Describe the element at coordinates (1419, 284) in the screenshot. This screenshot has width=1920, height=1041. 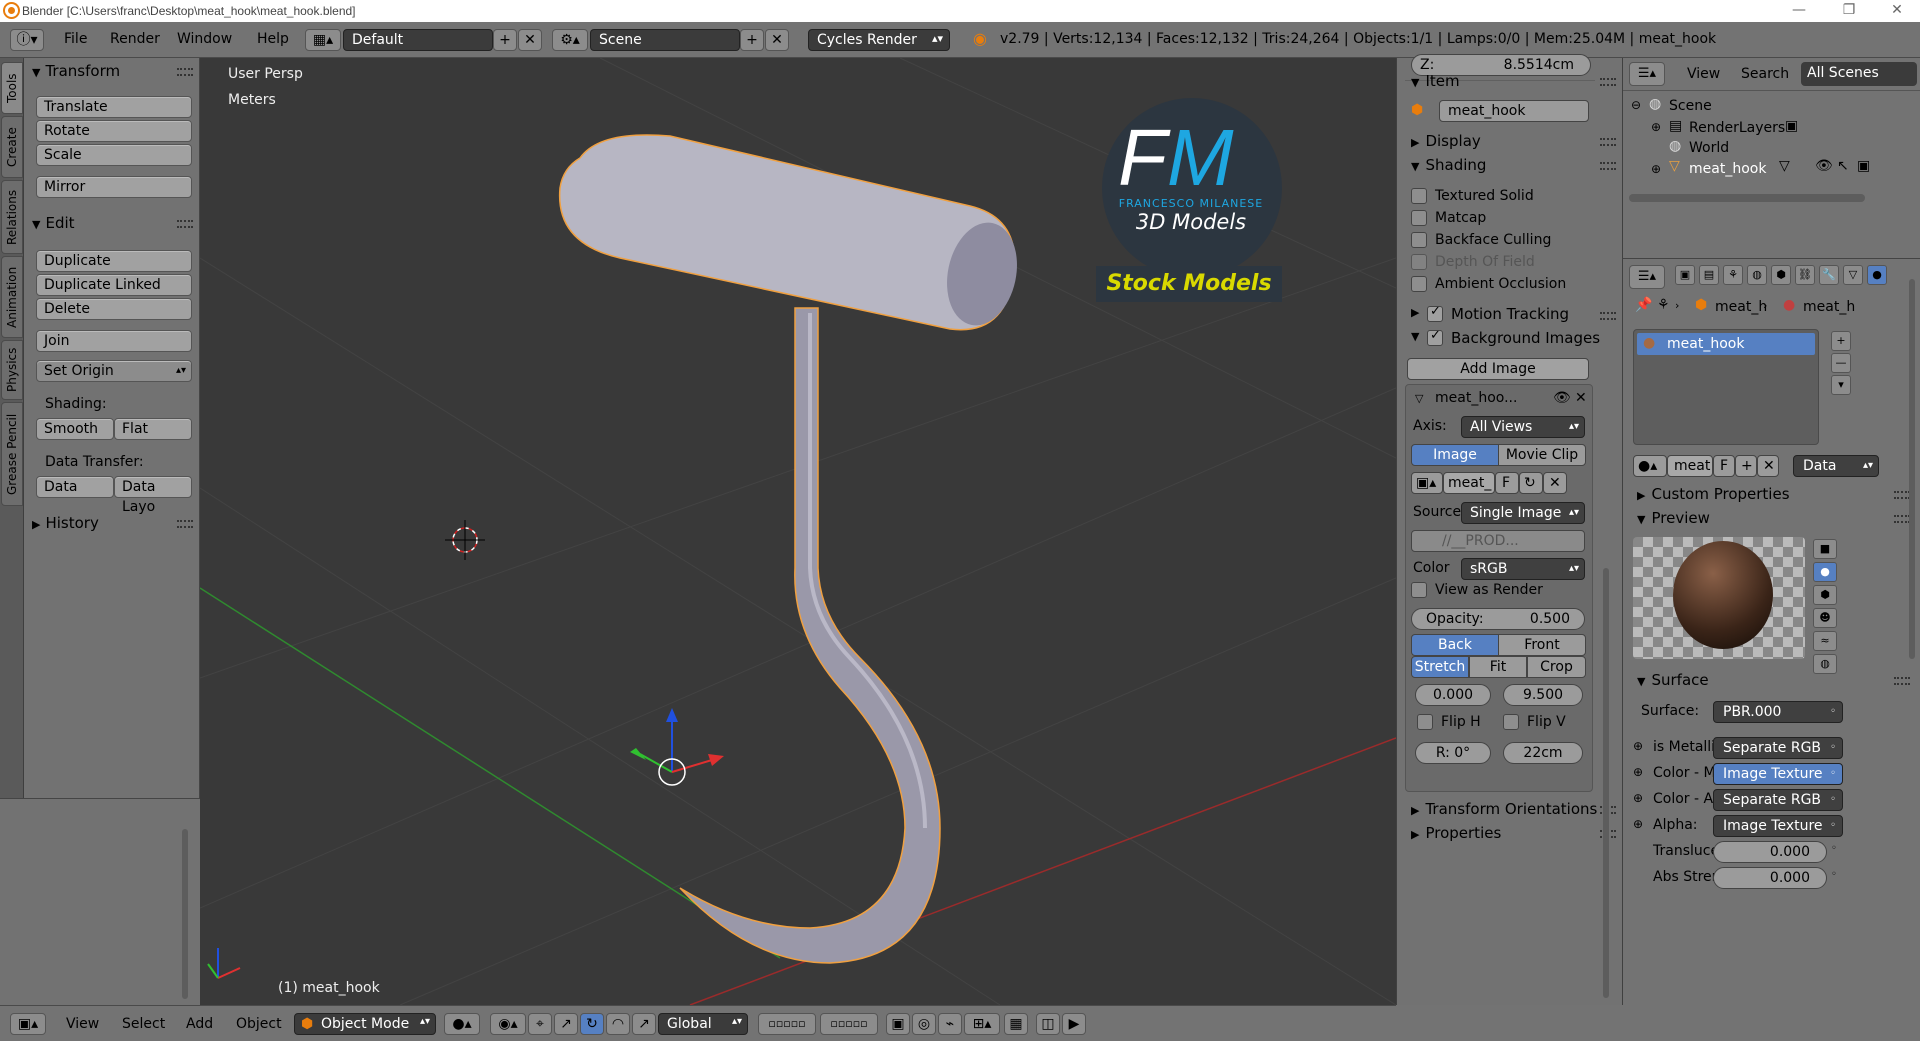
I see `ambient-occlusion-checkbox` at that location.